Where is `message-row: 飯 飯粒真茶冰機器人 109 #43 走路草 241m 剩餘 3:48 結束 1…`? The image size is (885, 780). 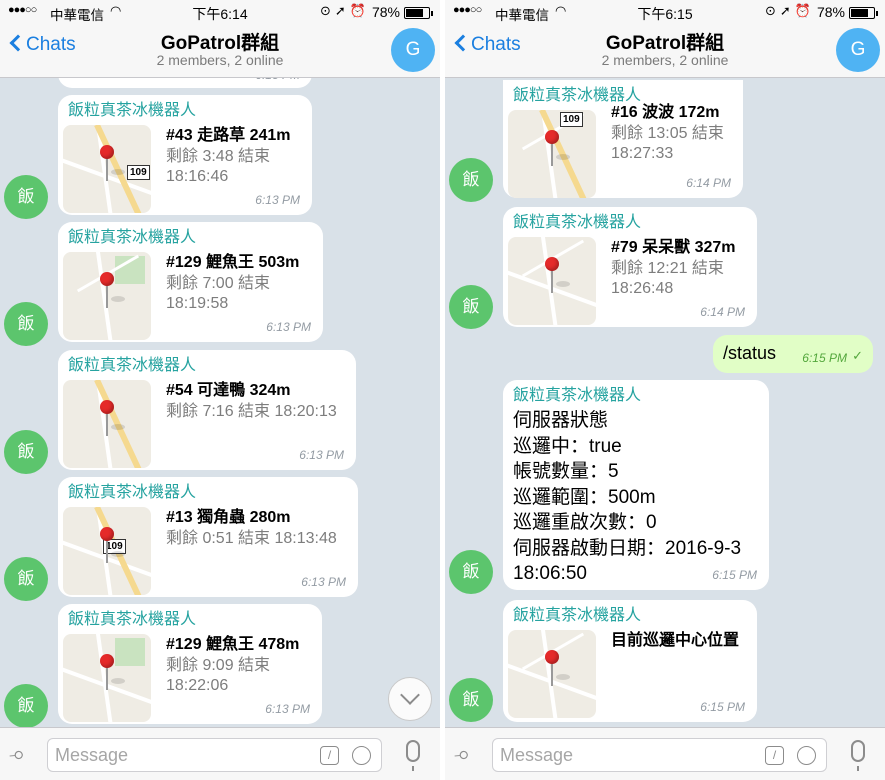
message-row: 飯 飯粒真茶冰機器人 109 #43 走路草 241m 剩餘 3:48 結束 1… is located at coordinates (220, 157).